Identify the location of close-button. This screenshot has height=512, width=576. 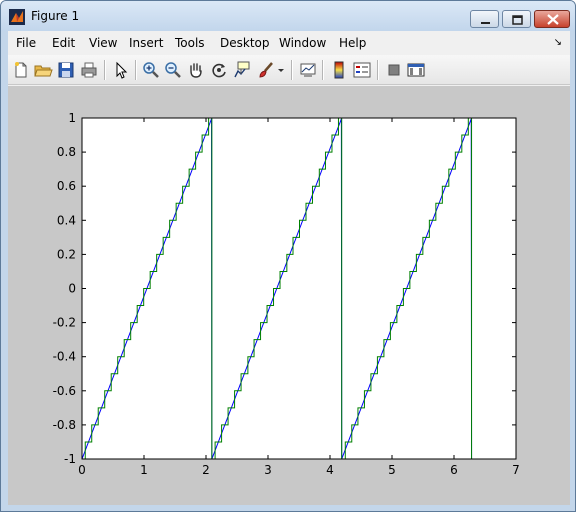
(552, 19).